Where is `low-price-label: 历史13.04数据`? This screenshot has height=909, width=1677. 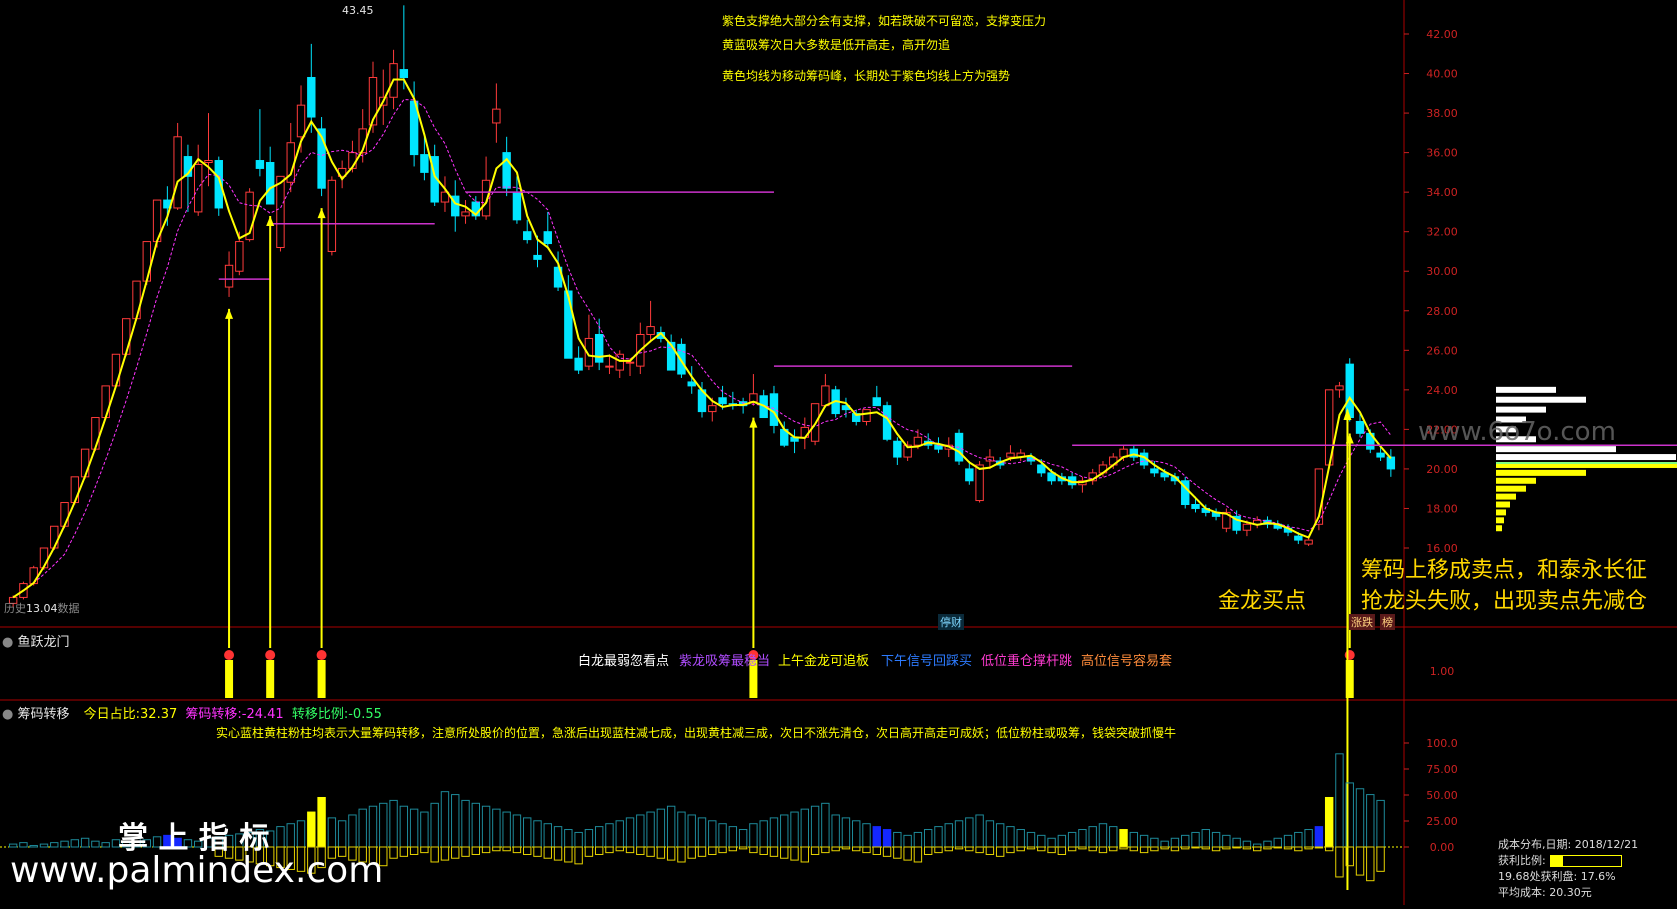 low-price-label: 历史13.04数据 is located at coordinates (42, 608).